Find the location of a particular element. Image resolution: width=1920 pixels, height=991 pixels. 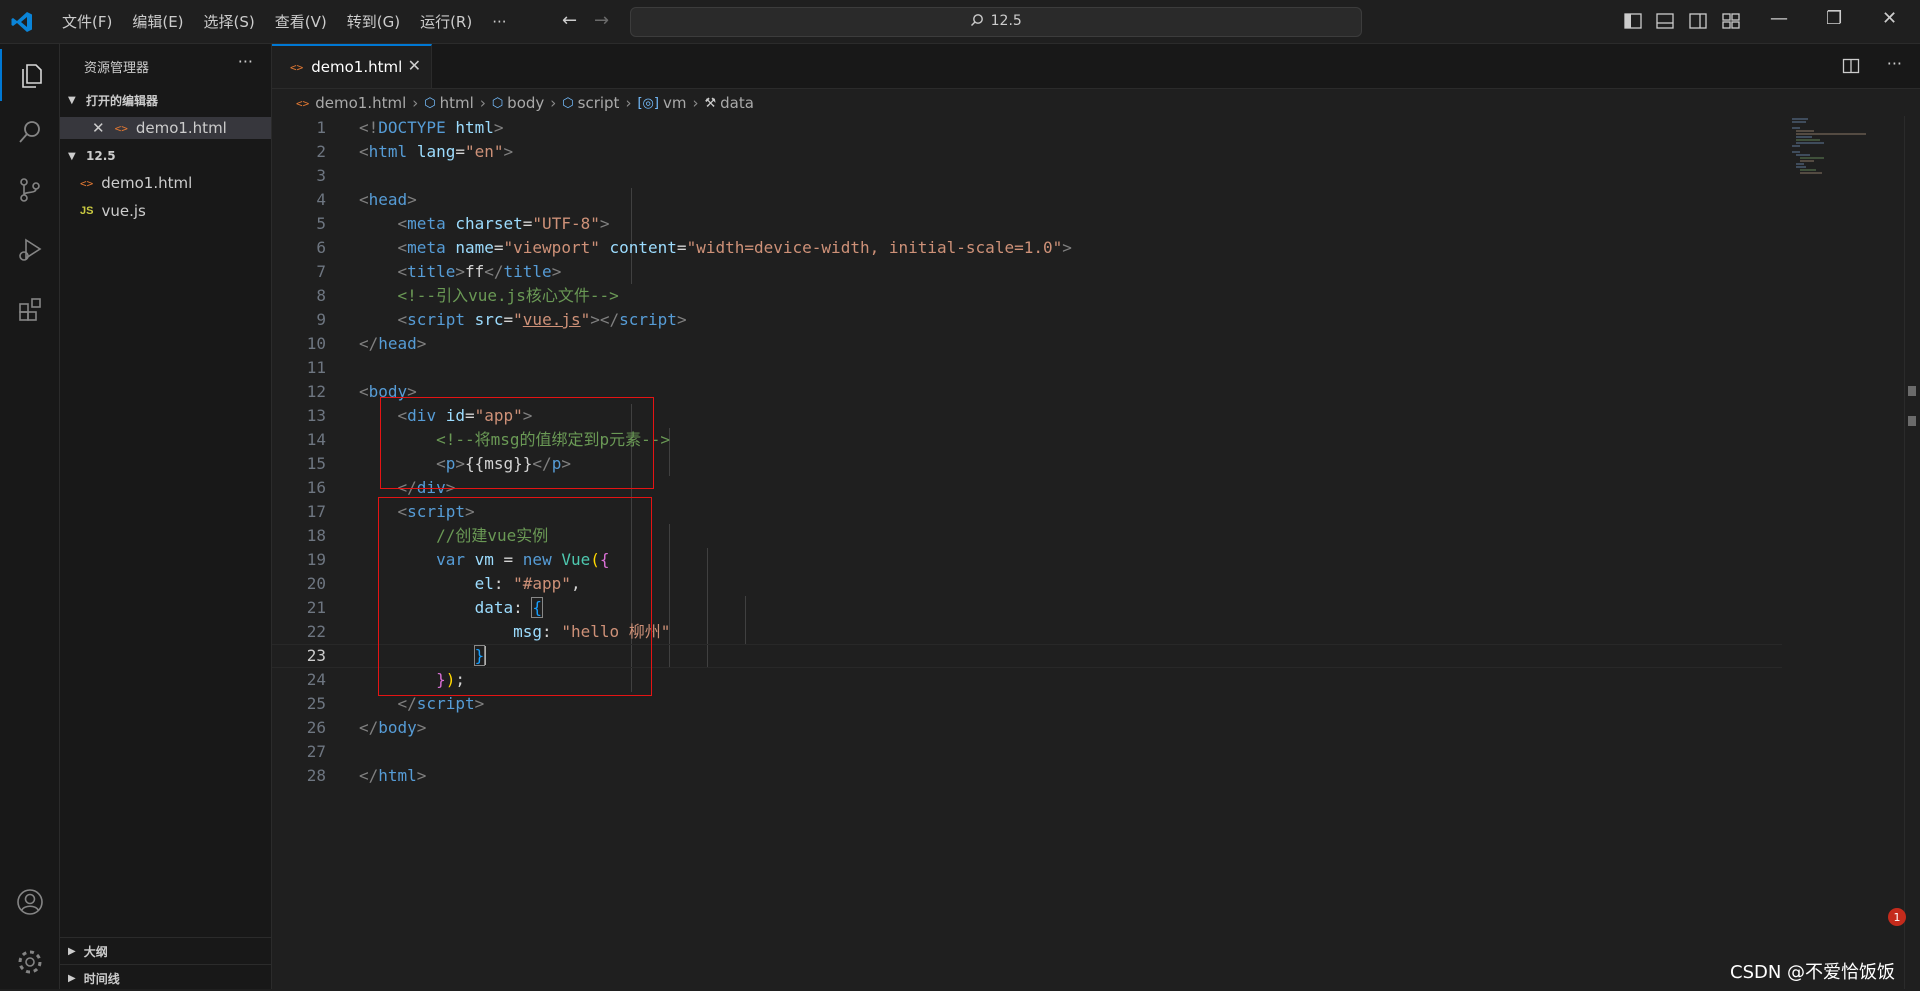

folder-label: 12.5 is located at coordinates (101, 156).